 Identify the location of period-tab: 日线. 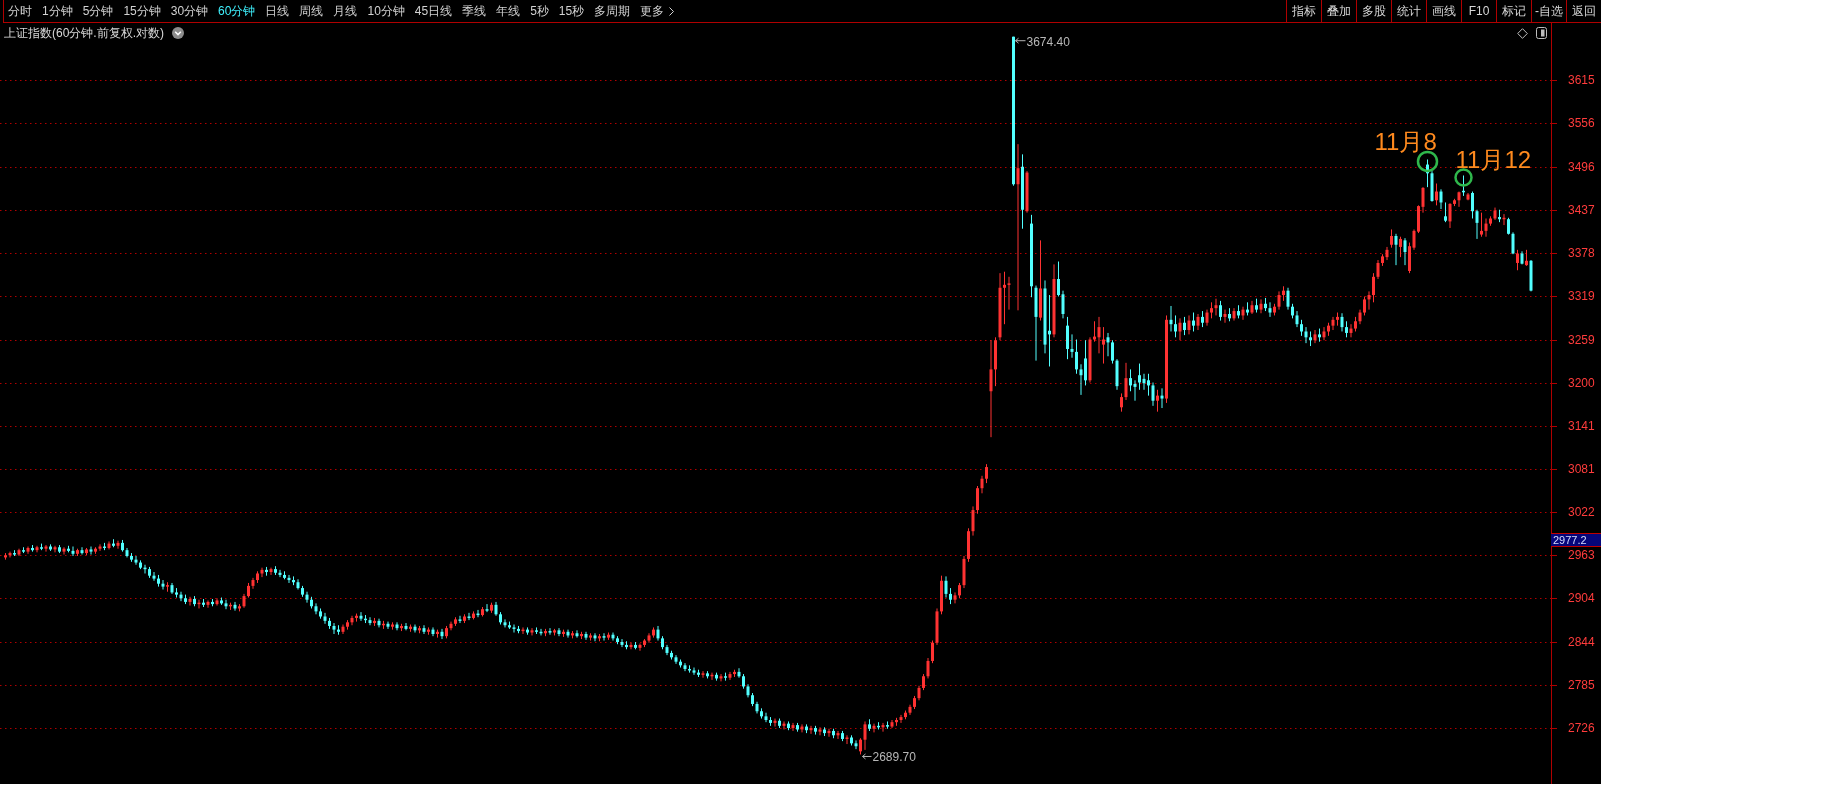
(277, 11).